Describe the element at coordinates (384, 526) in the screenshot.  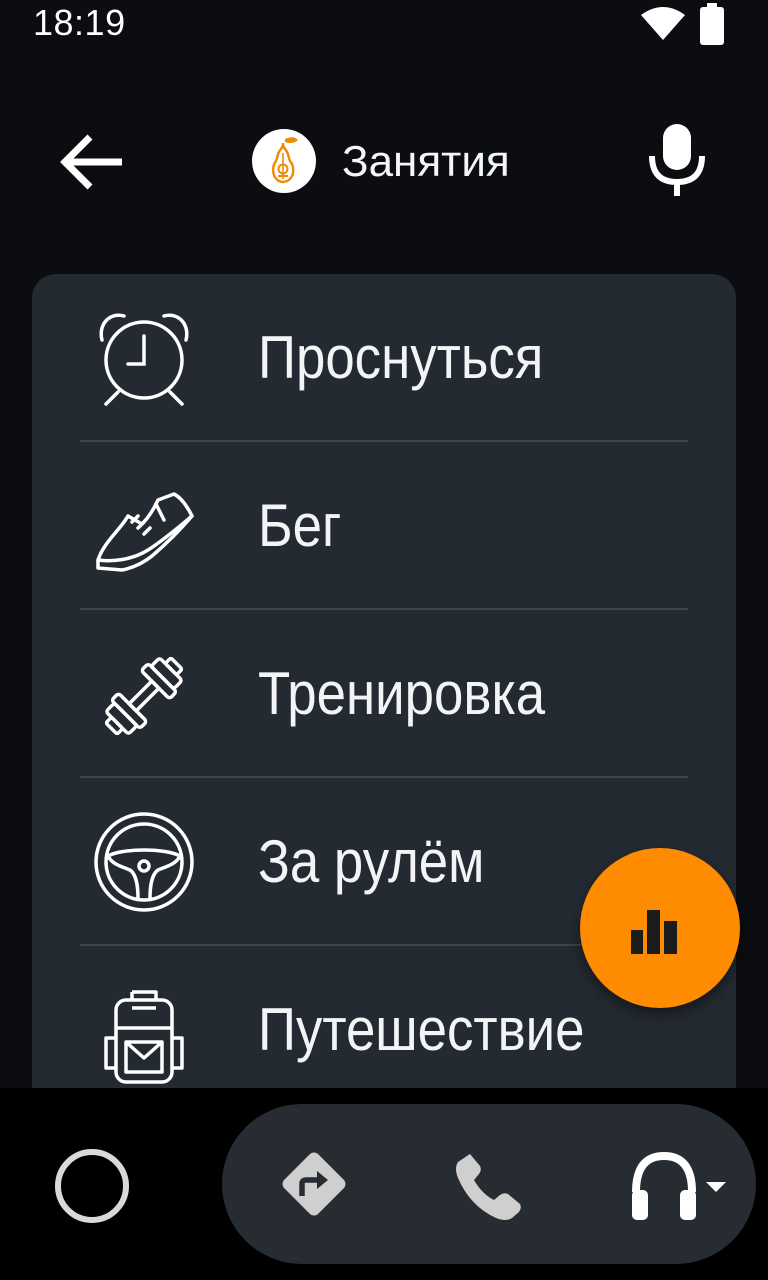
I see `list-item-running: Бег` at that location.